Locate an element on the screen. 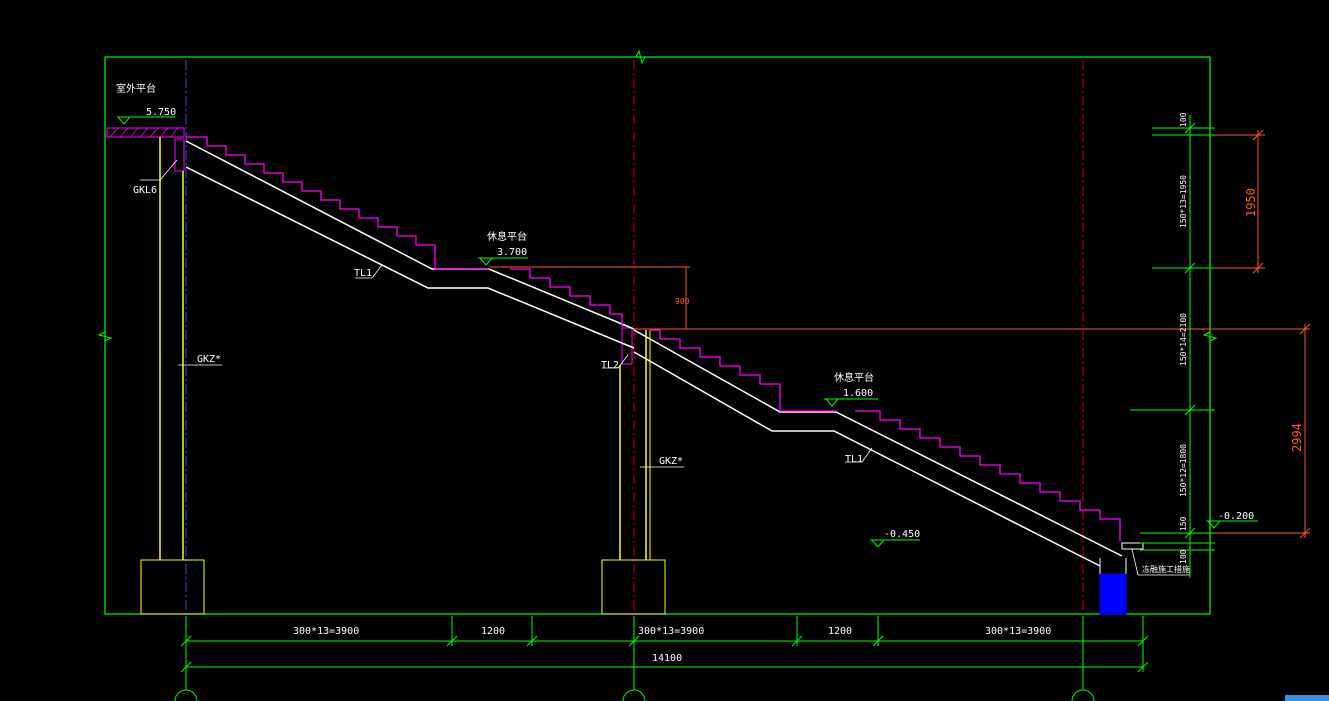  level-marker-ground is located at coordinates (895, 543).